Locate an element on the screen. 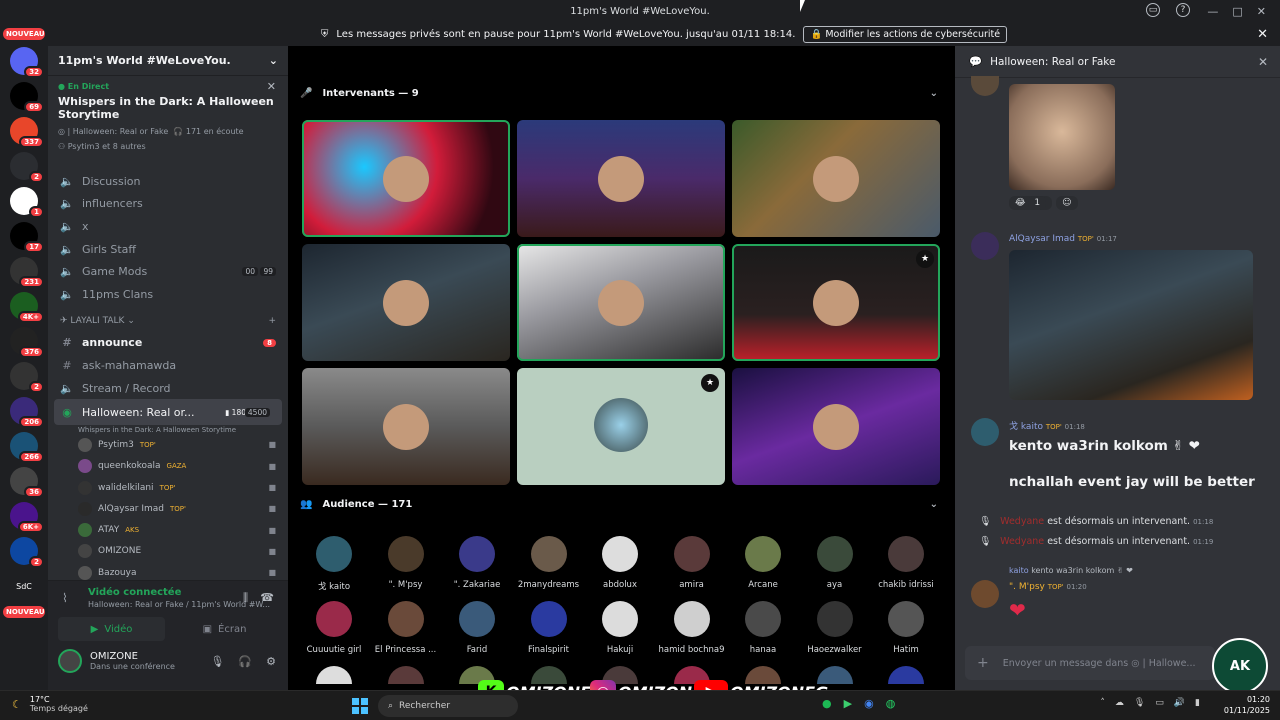 This screenshot has width=1280, height=720. stage-user: walidelkilani TOP' ■ is located at coordinates (168, 487).